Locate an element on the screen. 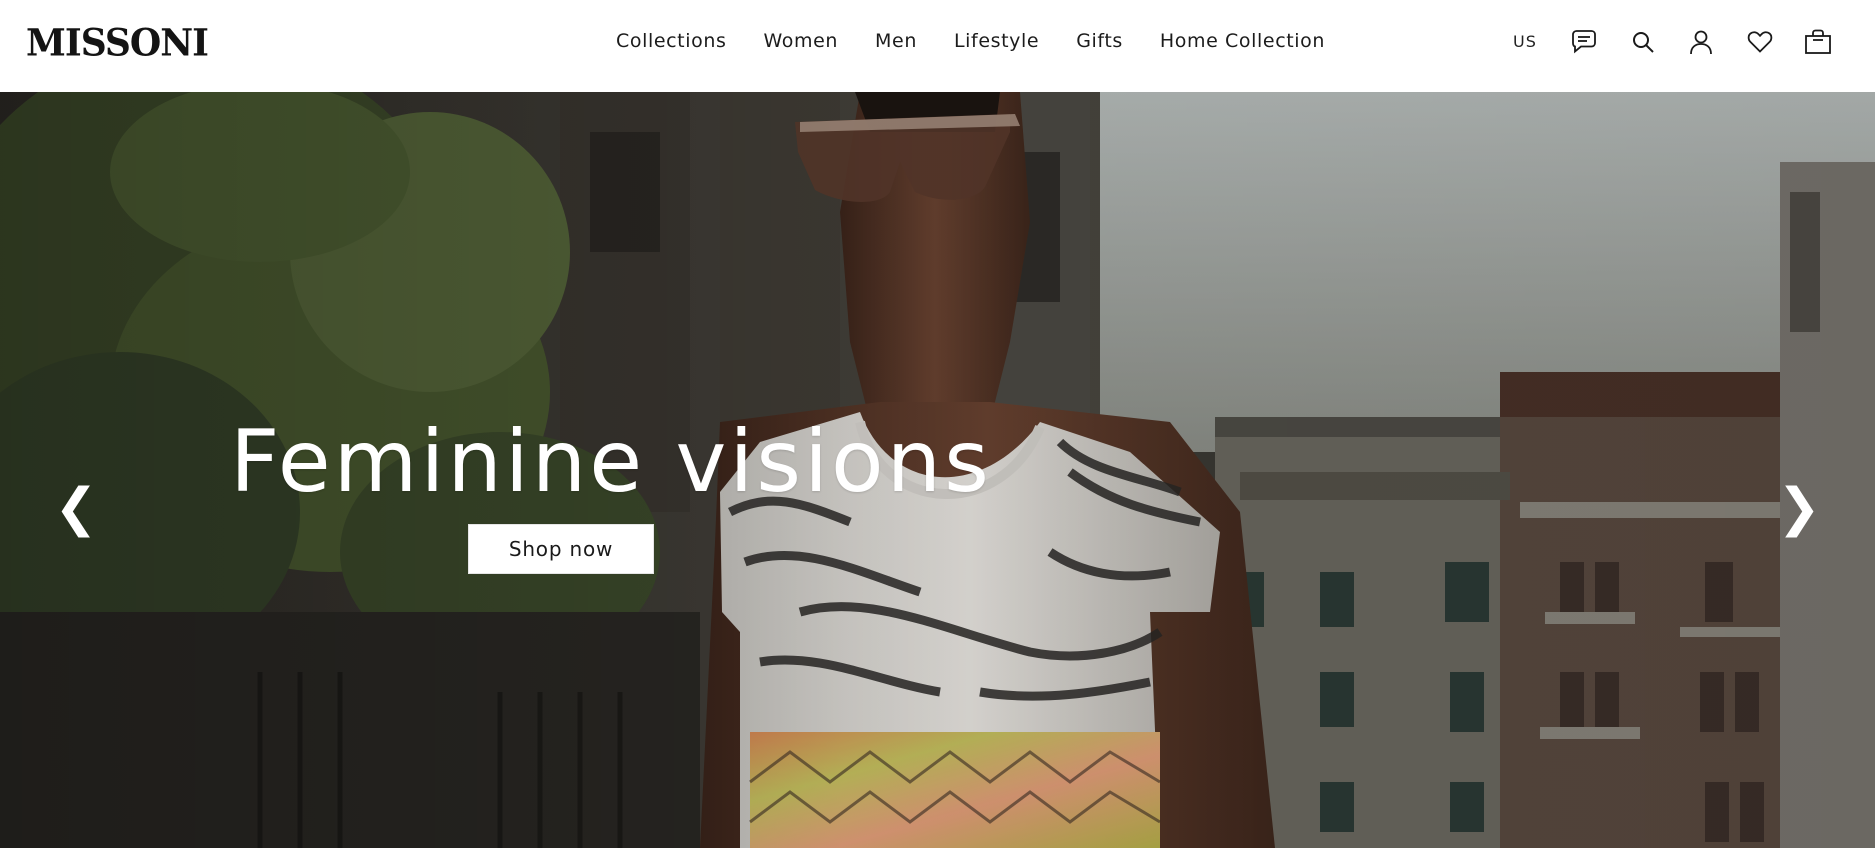  missoni-logo: MISSONI is located at coordinates (117, 43).